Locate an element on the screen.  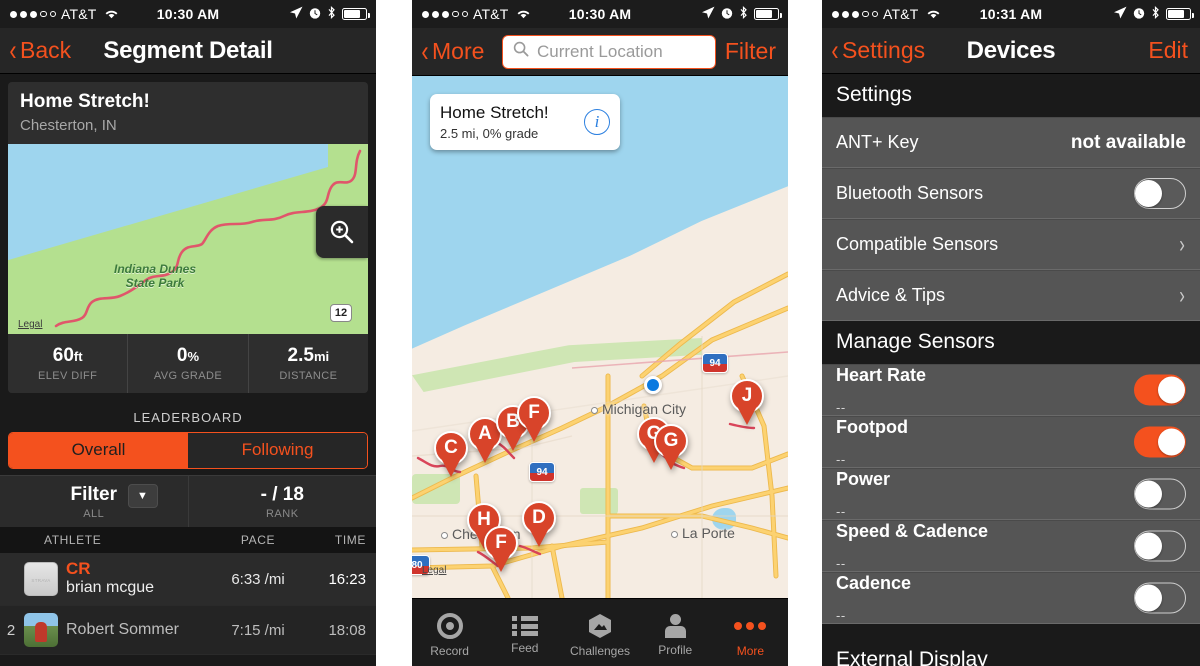
back-button-label: Back is located at coordinates (46, 50).